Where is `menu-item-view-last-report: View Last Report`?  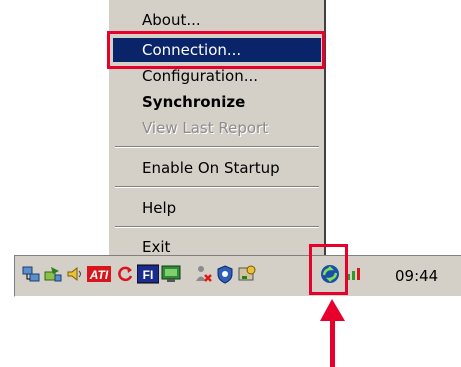
menu-item-view-last-report: View Last Report is located at coordinates (205, 128).